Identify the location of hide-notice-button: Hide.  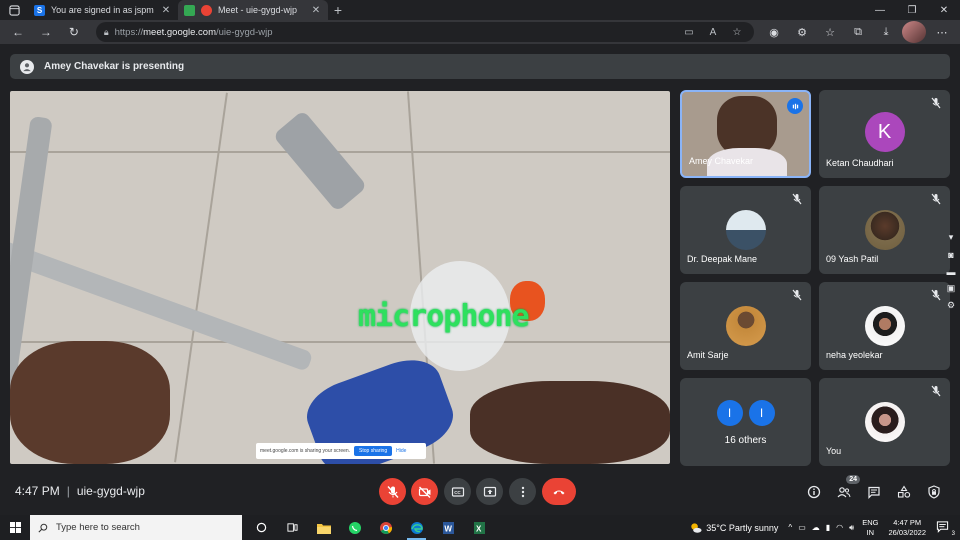
(401, 451).